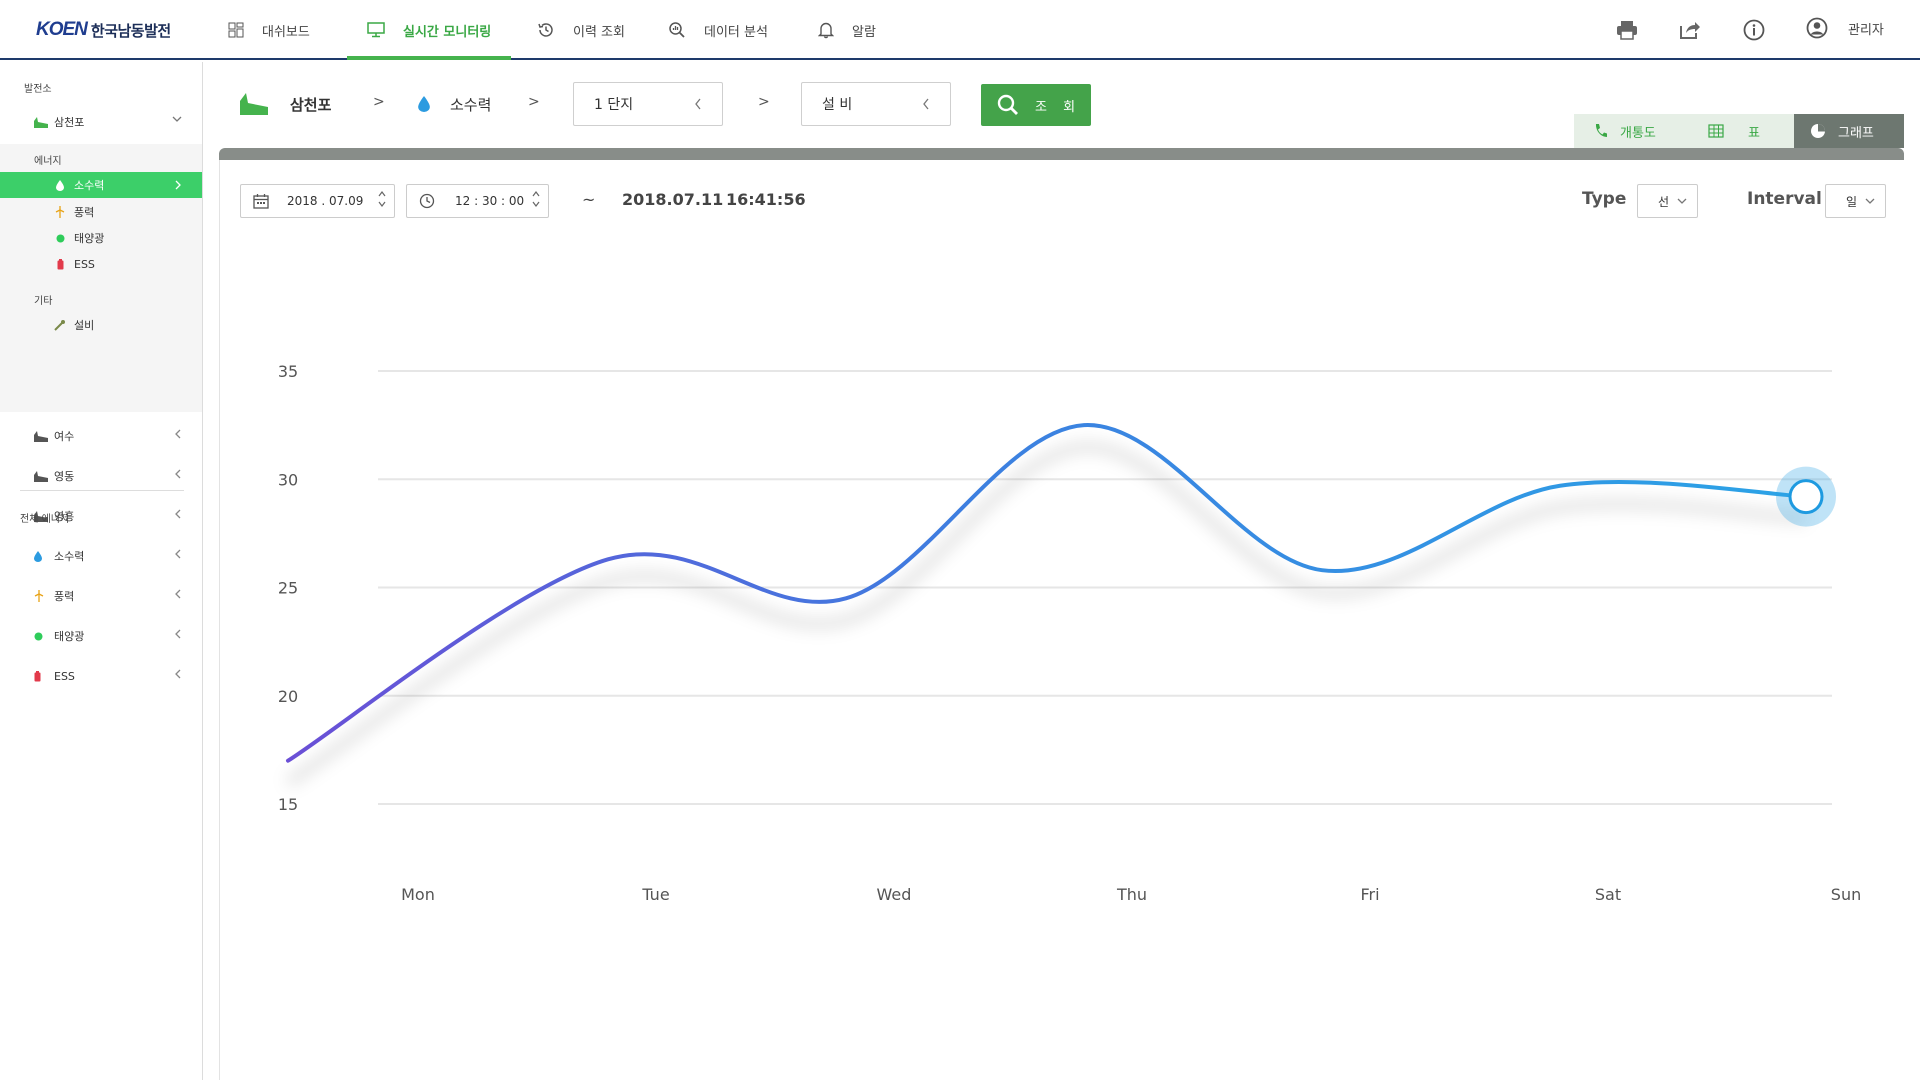  Describe the element at coordinates (1849, 131) in the screenshot. I see `tab-graph: 그래프` at that location.